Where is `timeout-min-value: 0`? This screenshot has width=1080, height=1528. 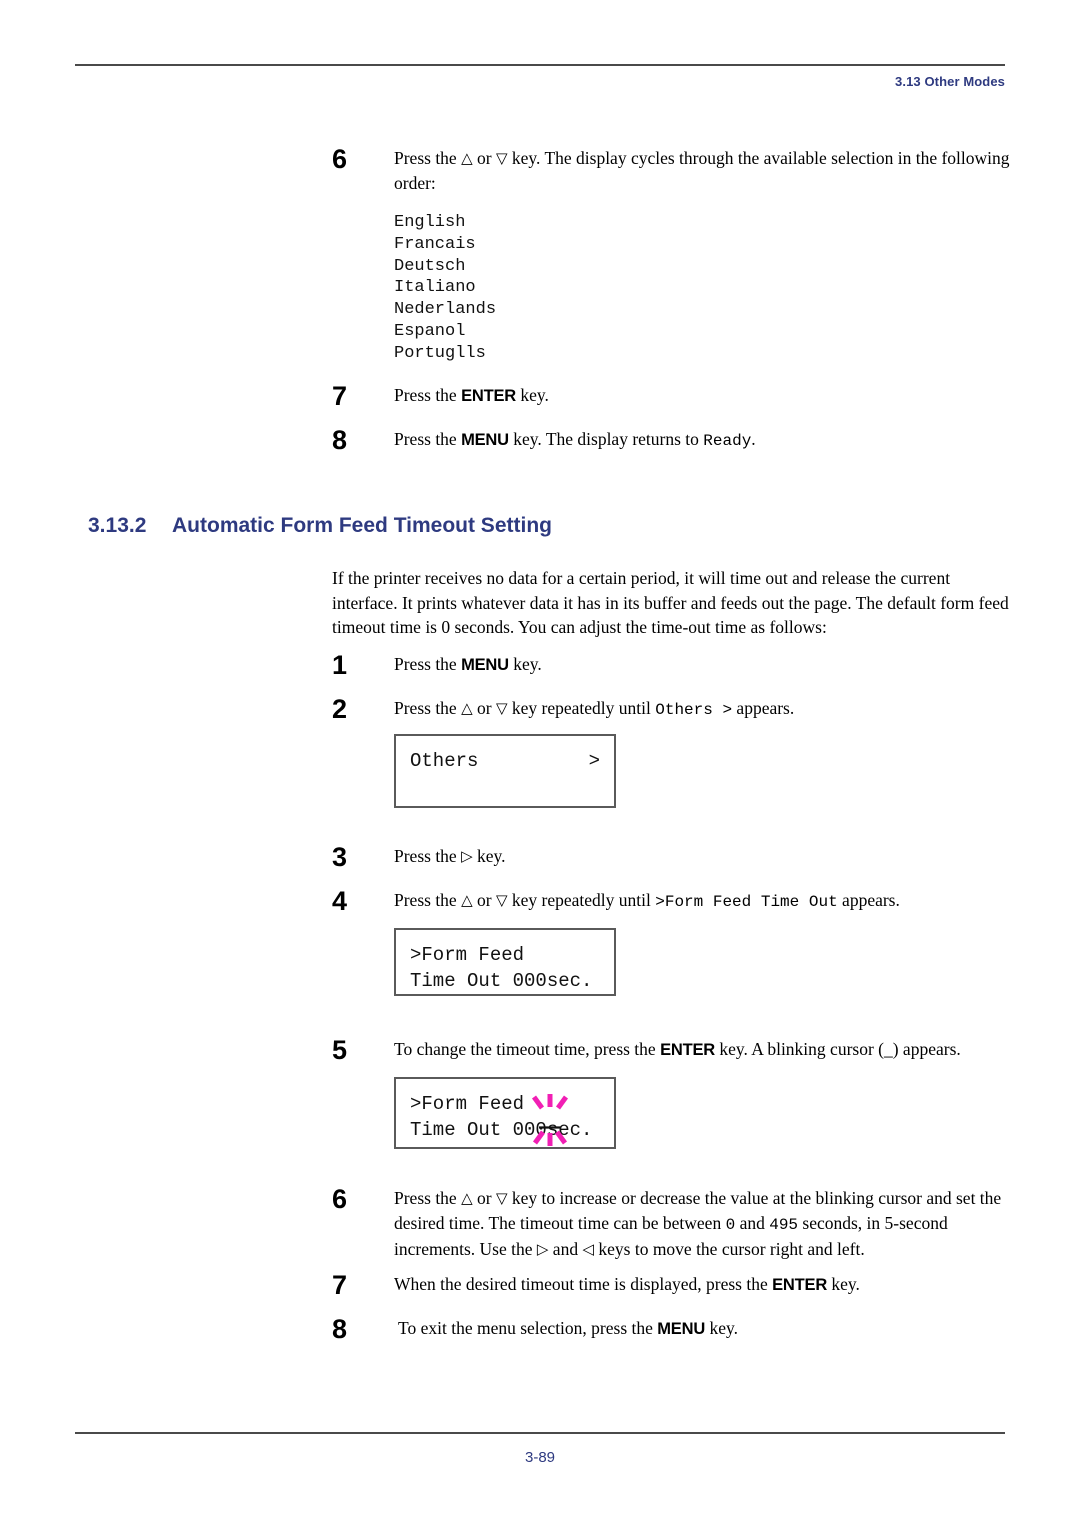
timeout-min-value: 0 is located at coordinates (730, 1225).